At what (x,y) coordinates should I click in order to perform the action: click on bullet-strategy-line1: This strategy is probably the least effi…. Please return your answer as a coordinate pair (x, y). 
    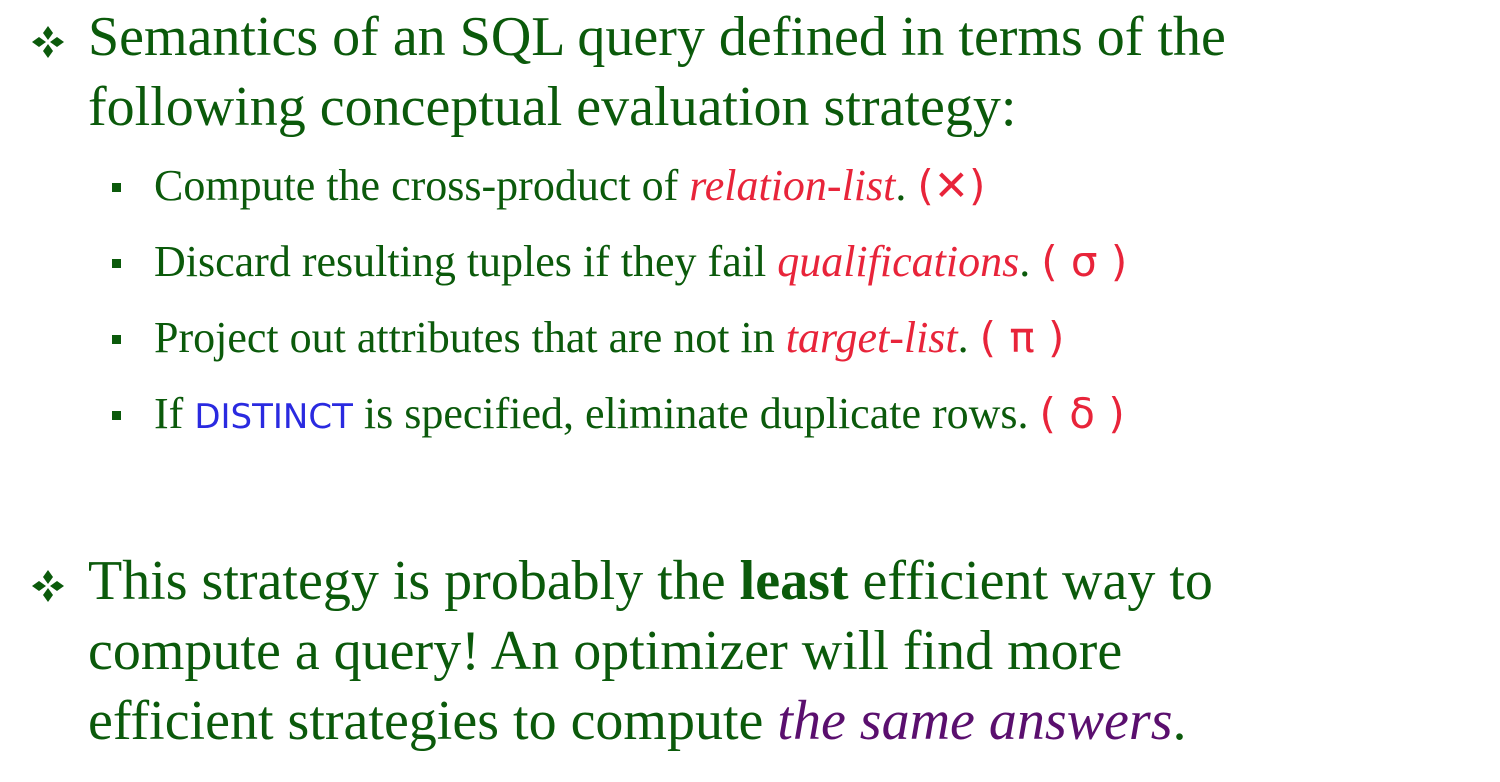
    Looking at the image, I should click on (621, 581).